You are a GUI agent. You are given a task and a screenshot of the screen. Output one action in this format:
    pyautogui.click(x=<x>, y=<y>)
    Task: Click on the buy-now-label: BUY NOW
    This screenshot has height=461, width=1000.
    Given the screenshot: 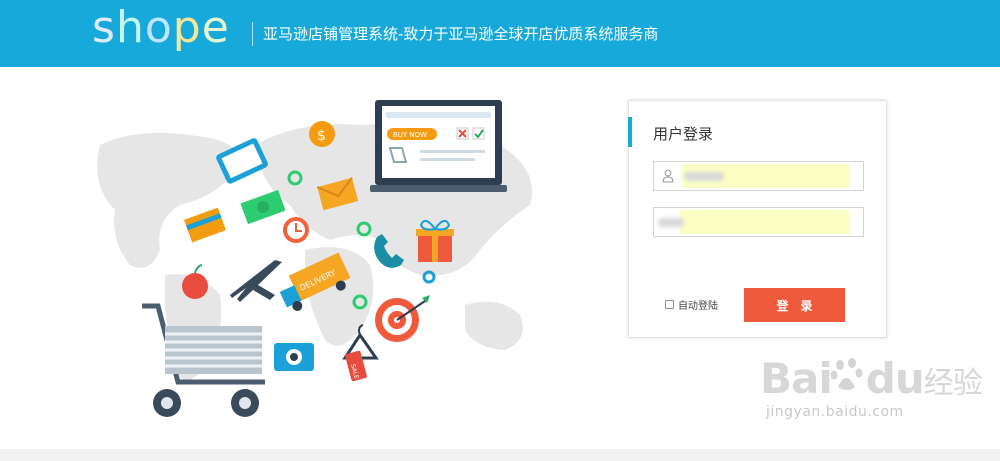 What is the action you would take?
    pyautogui.click(x=410, y=135)
    